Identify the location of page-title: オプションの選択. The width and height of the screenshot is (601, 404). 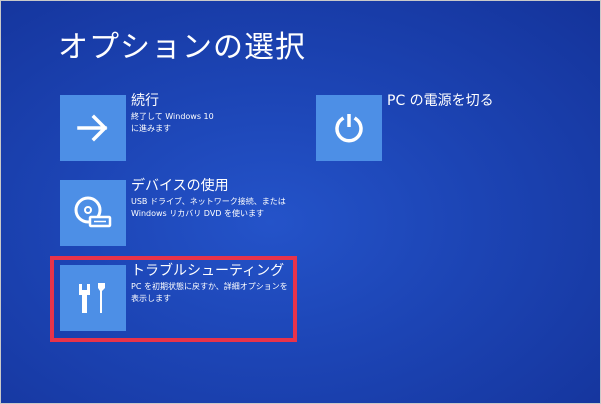
(182, 47).